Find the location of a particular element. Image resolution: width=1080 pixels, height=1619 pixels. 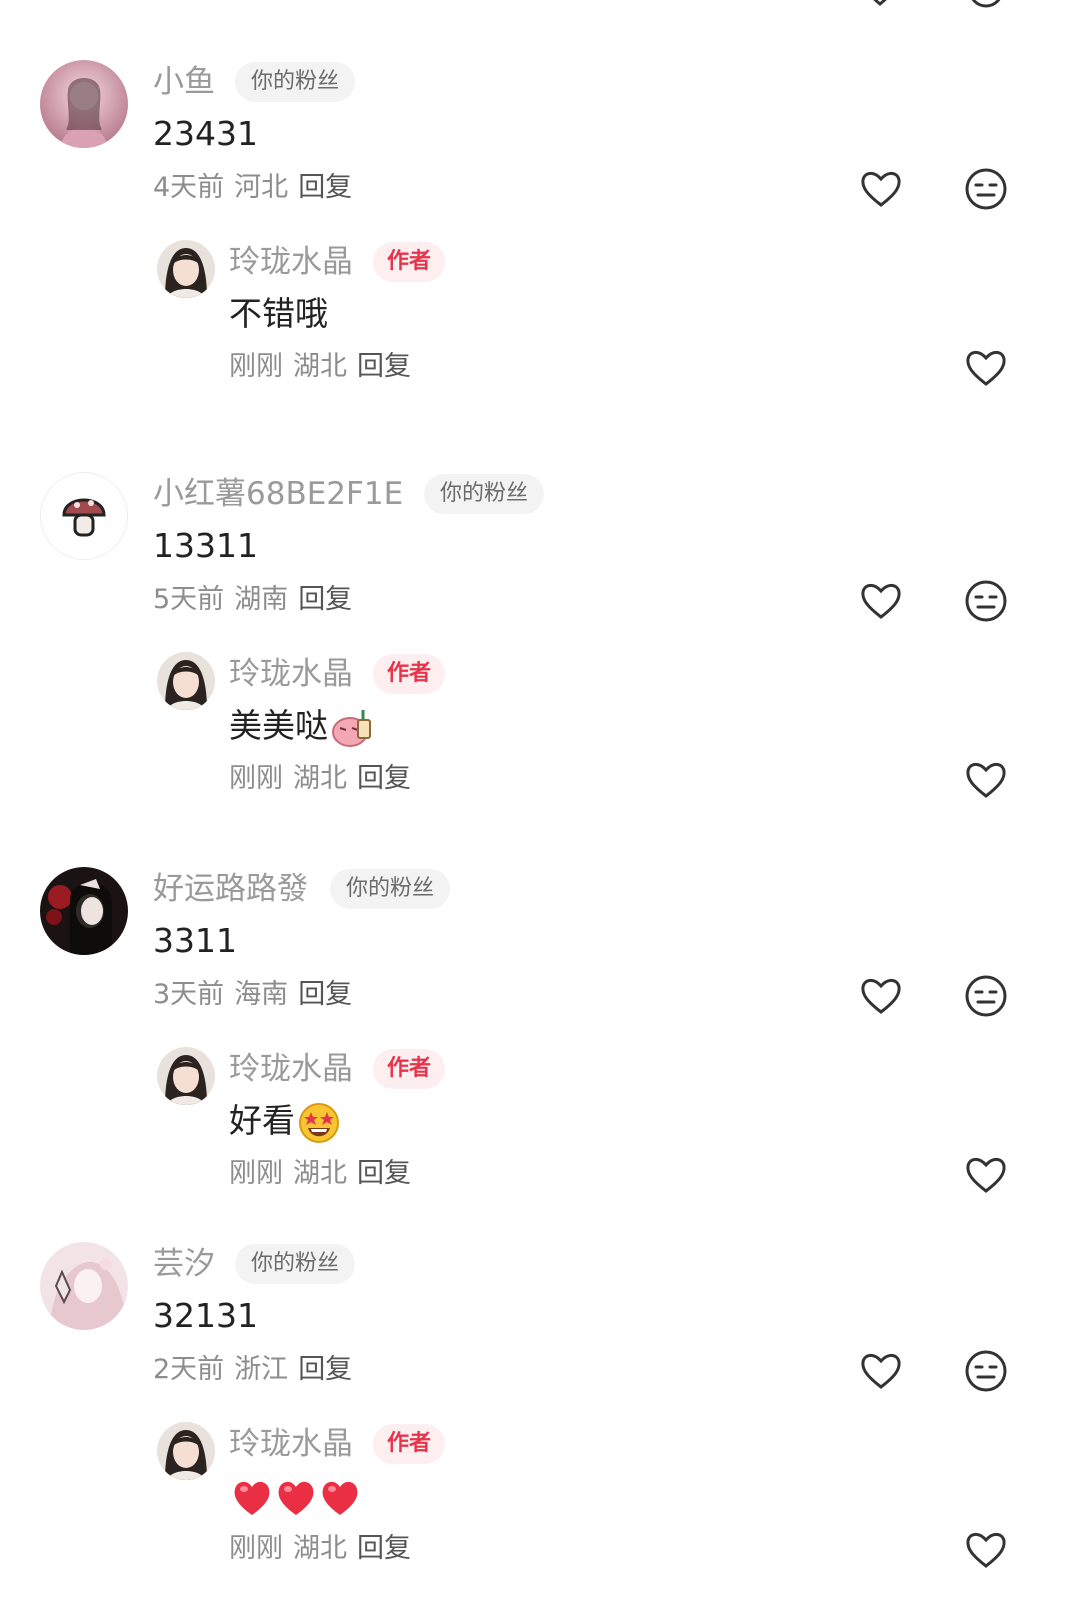

comment-username: 芸汐 is located at coordinates (184, 1264).